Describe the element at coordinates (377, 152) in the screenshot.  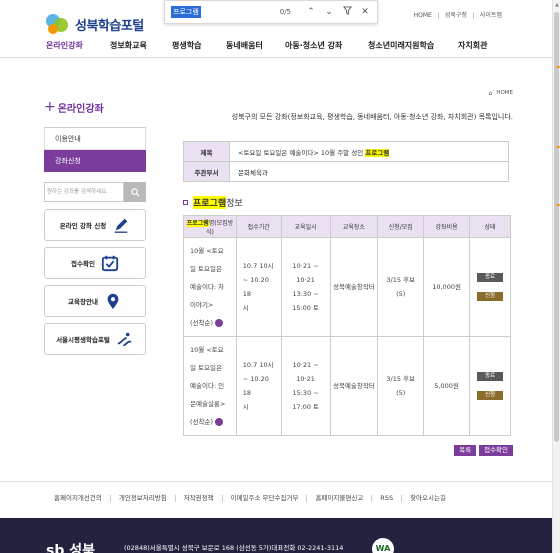
I see `title-highlight: 프로그램` at that location.